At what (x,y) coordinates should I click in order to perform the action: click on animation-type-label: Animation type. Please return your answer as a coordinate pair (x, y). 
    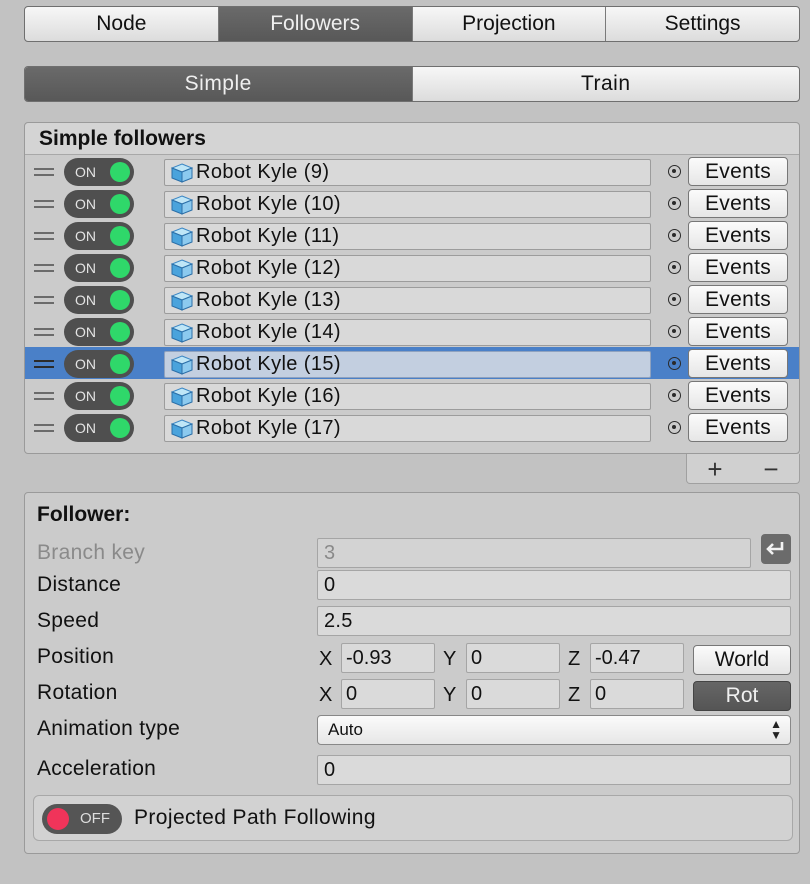
    Looking at the image, I should click on (109, 728).